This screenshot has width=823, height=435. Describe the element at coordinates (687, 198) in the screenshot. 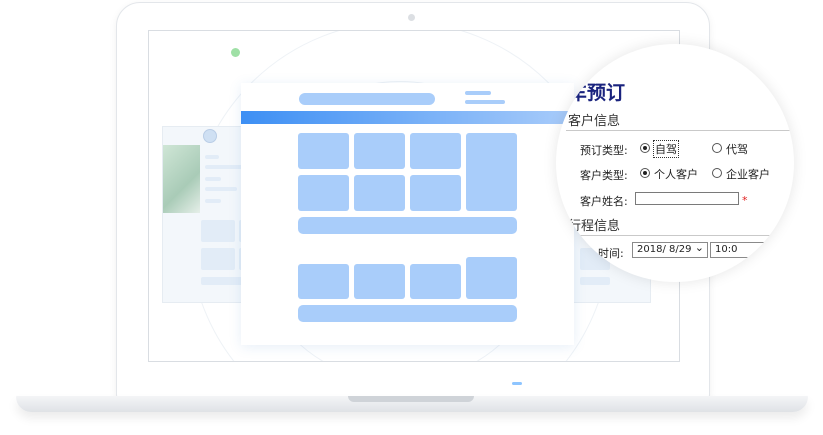

I see `customer-name-input` at that location.